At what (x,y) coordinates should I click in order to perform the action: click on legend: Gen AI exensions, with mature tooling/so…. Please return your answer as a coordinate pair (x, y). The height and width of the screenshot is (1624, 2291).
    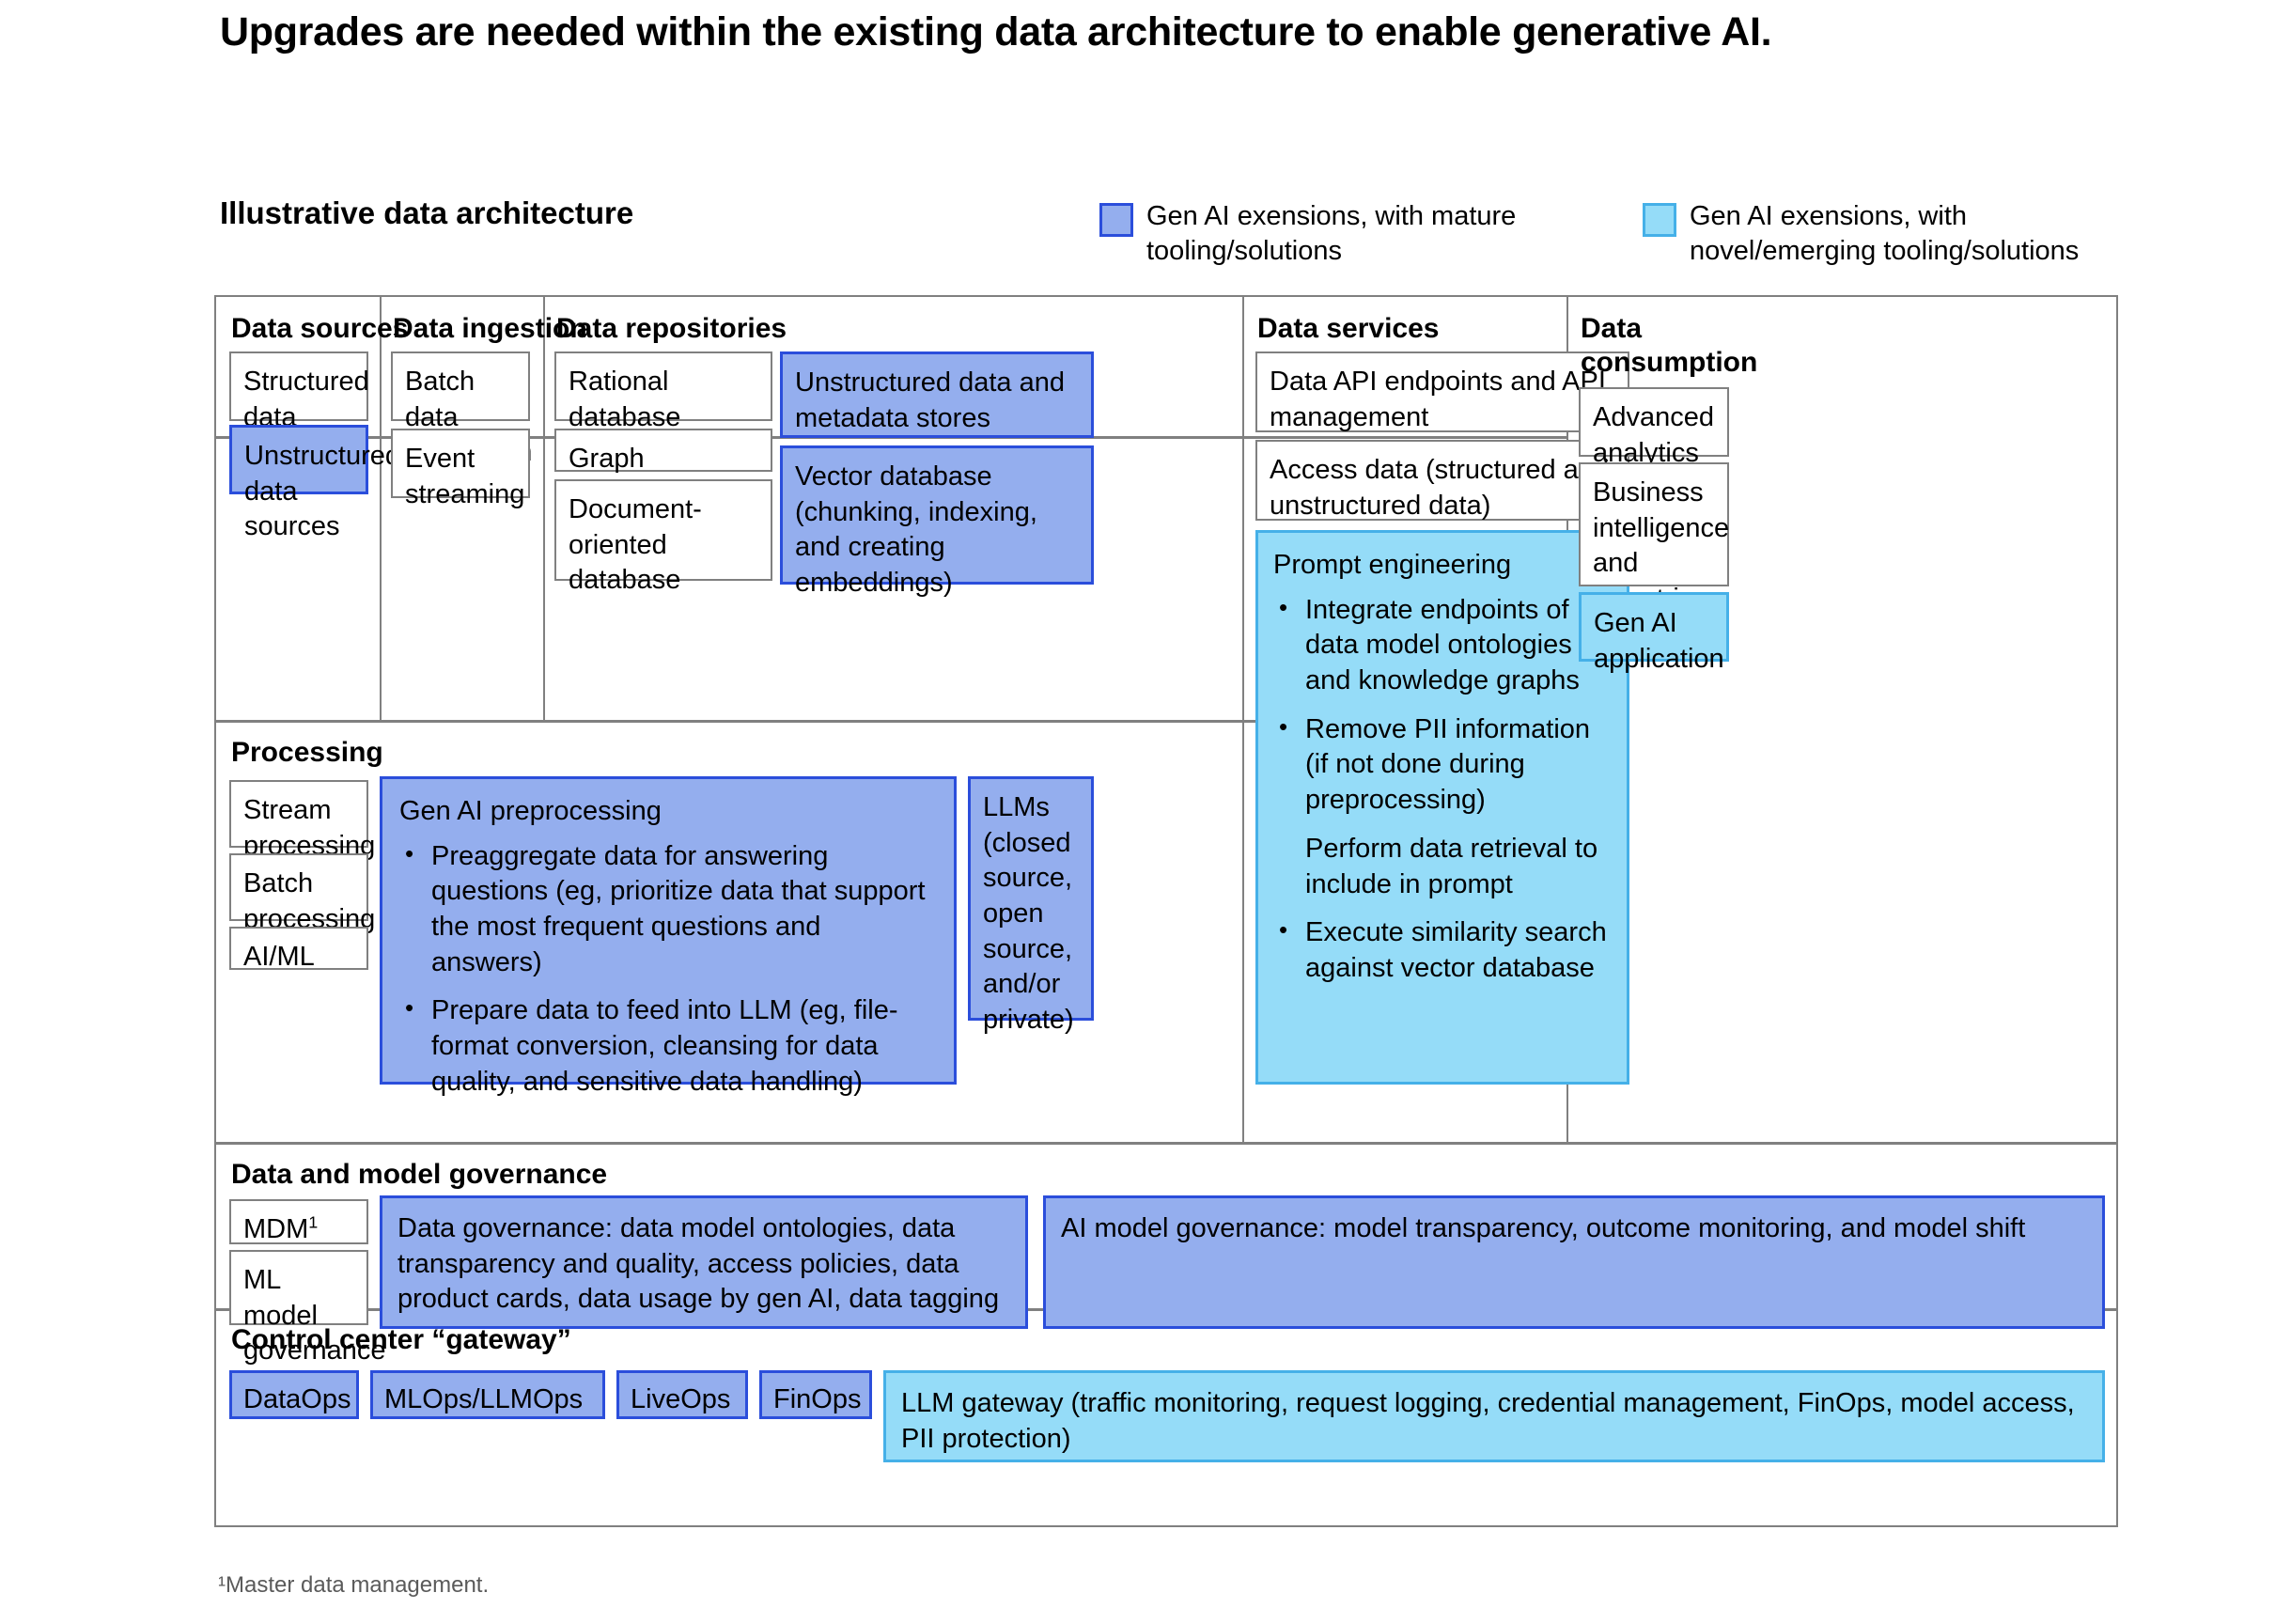
    Looking at the image, I should click on (1591, 234).